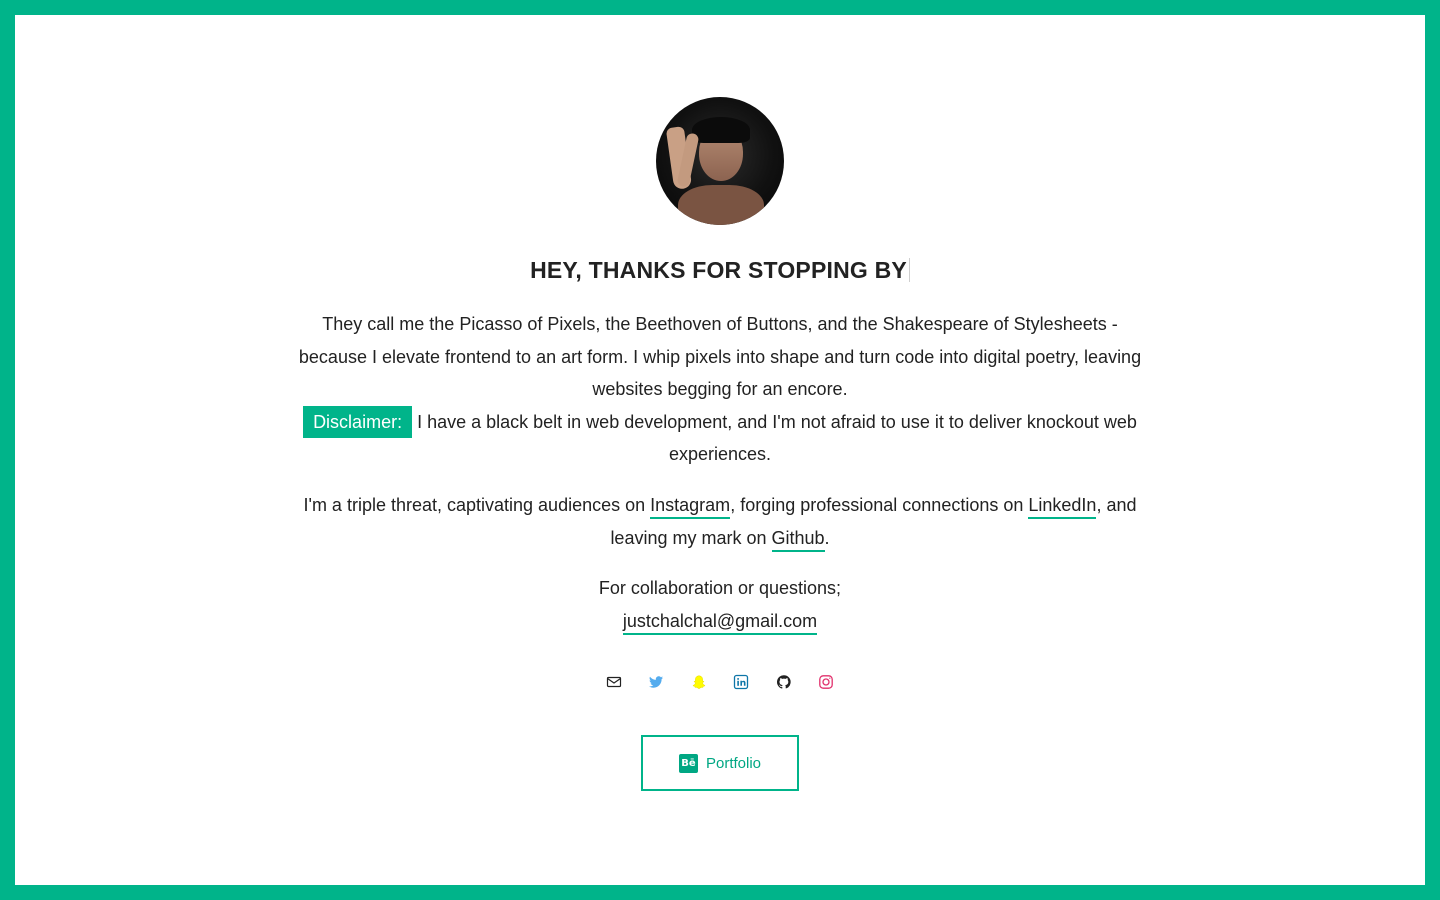  I want to click on snapchat-icon, so click(699, 682).